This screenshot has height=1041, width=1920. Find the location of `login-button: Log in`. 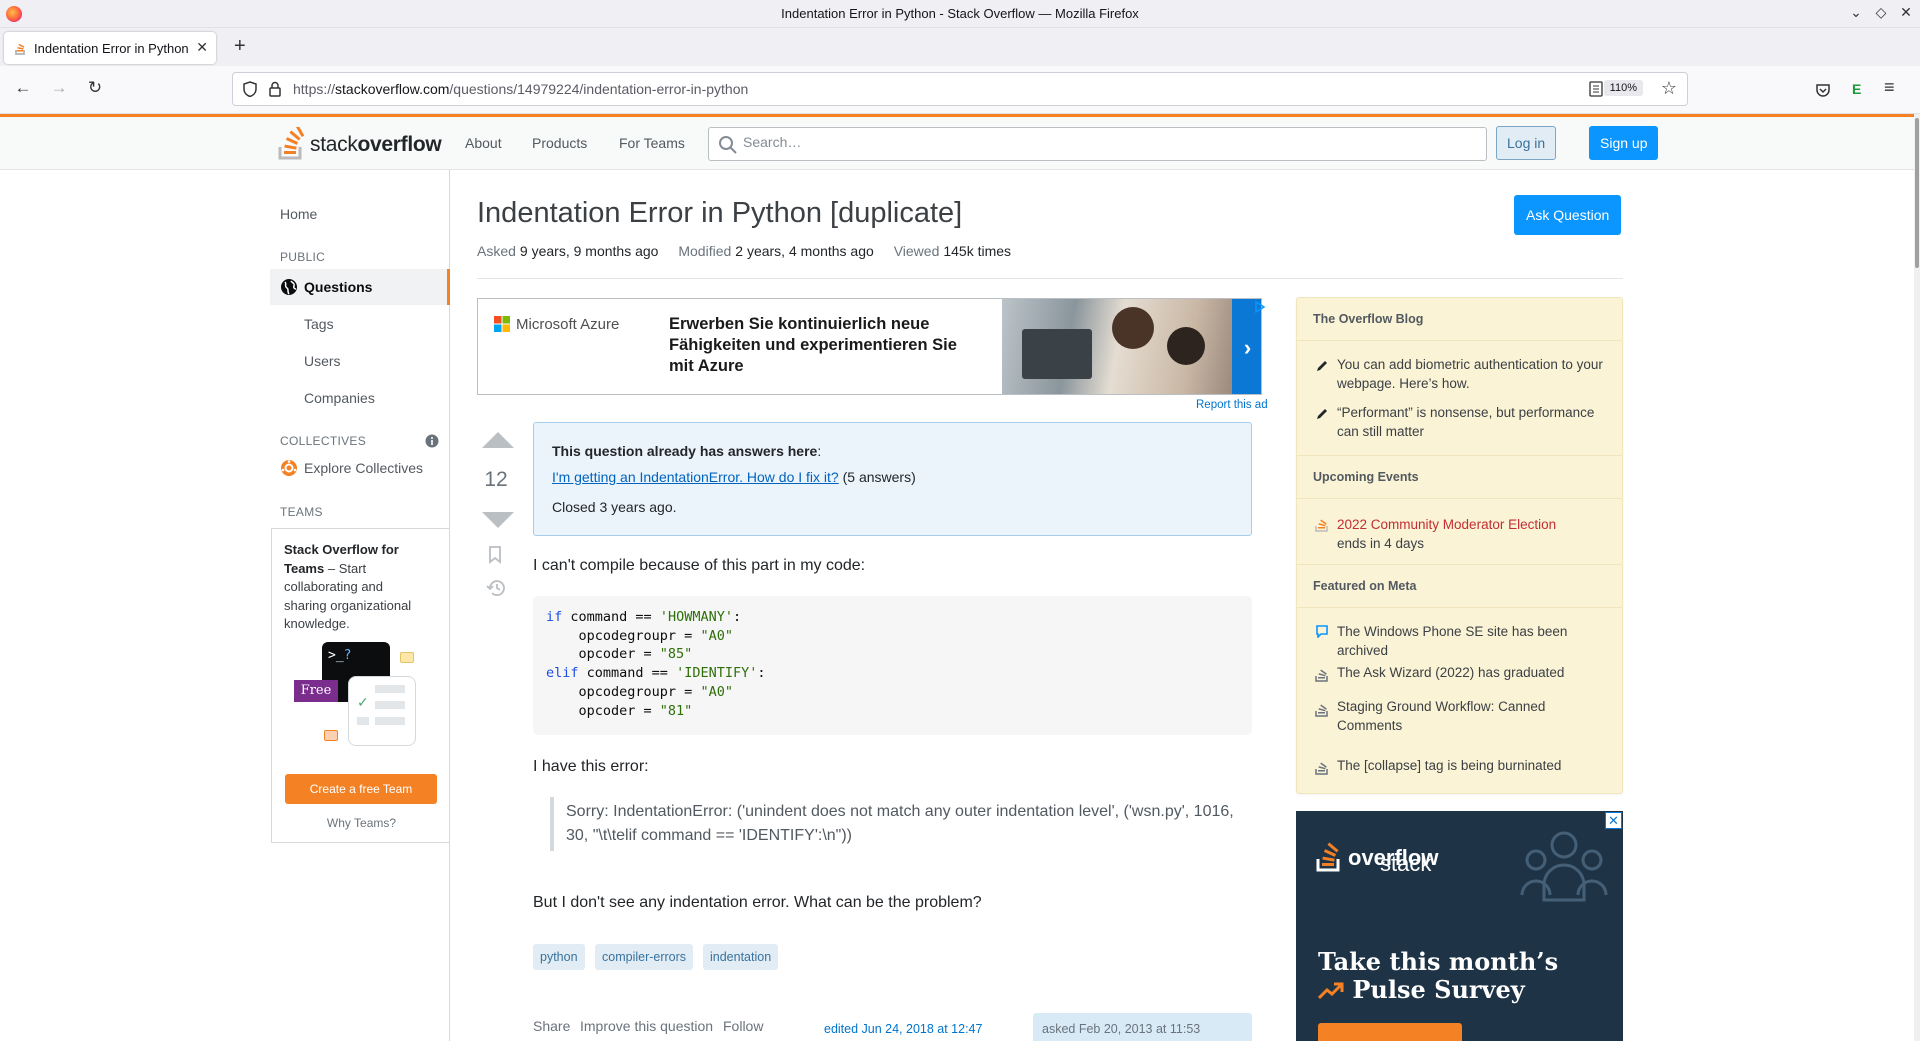

login-button: Log in is located at coordinates (1526, 143).